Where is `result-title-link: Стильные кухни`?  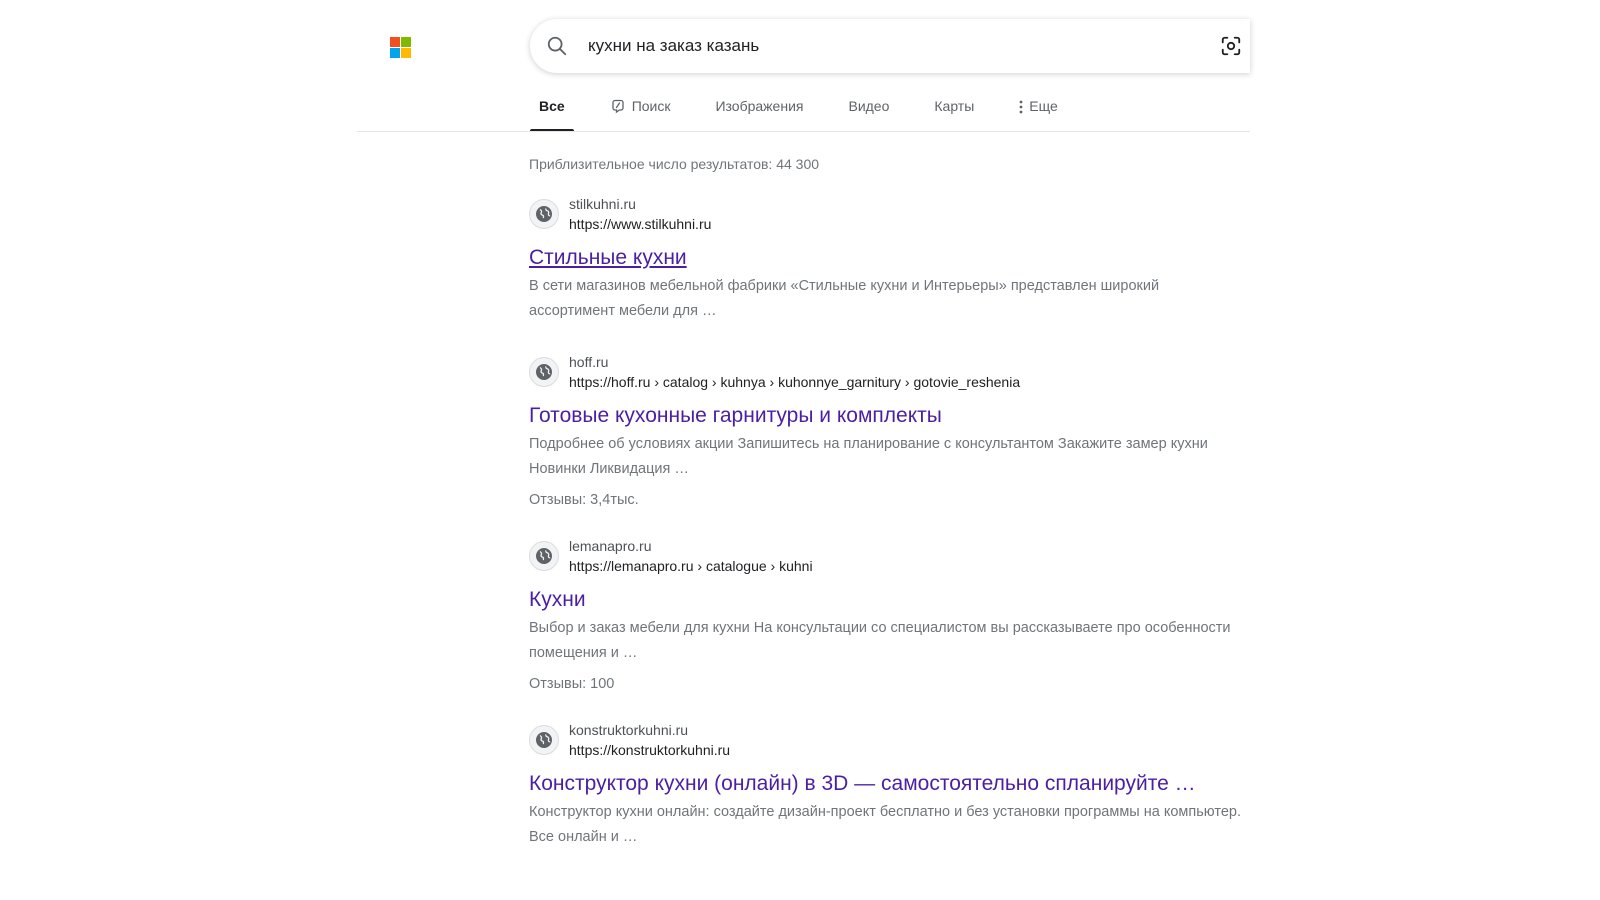 result-title-link: Стильные кухни is located at coordinates (889, 258).